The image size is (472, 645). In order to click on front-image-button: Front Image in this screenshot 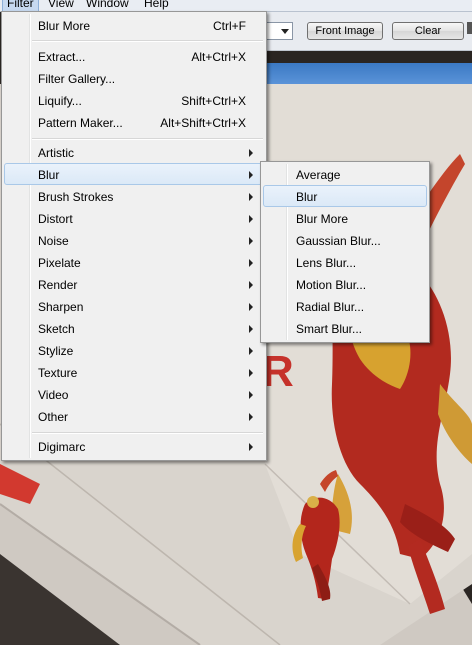, I will do `click(345, 31)`.